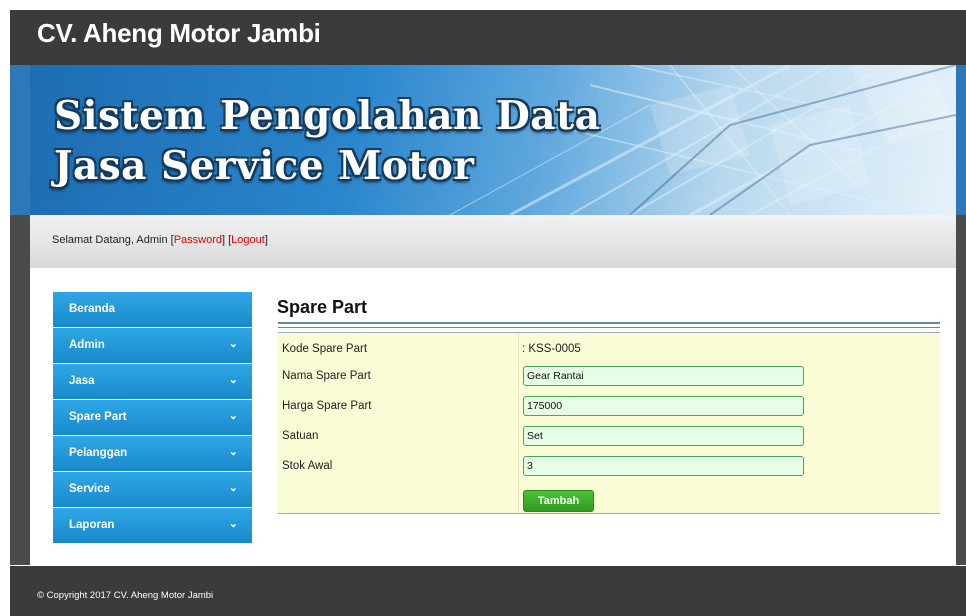 The height and width of the screenshot is (616, 966). I want to click on sidebar-item-admin: Admin ⌄, so click(152, 345).